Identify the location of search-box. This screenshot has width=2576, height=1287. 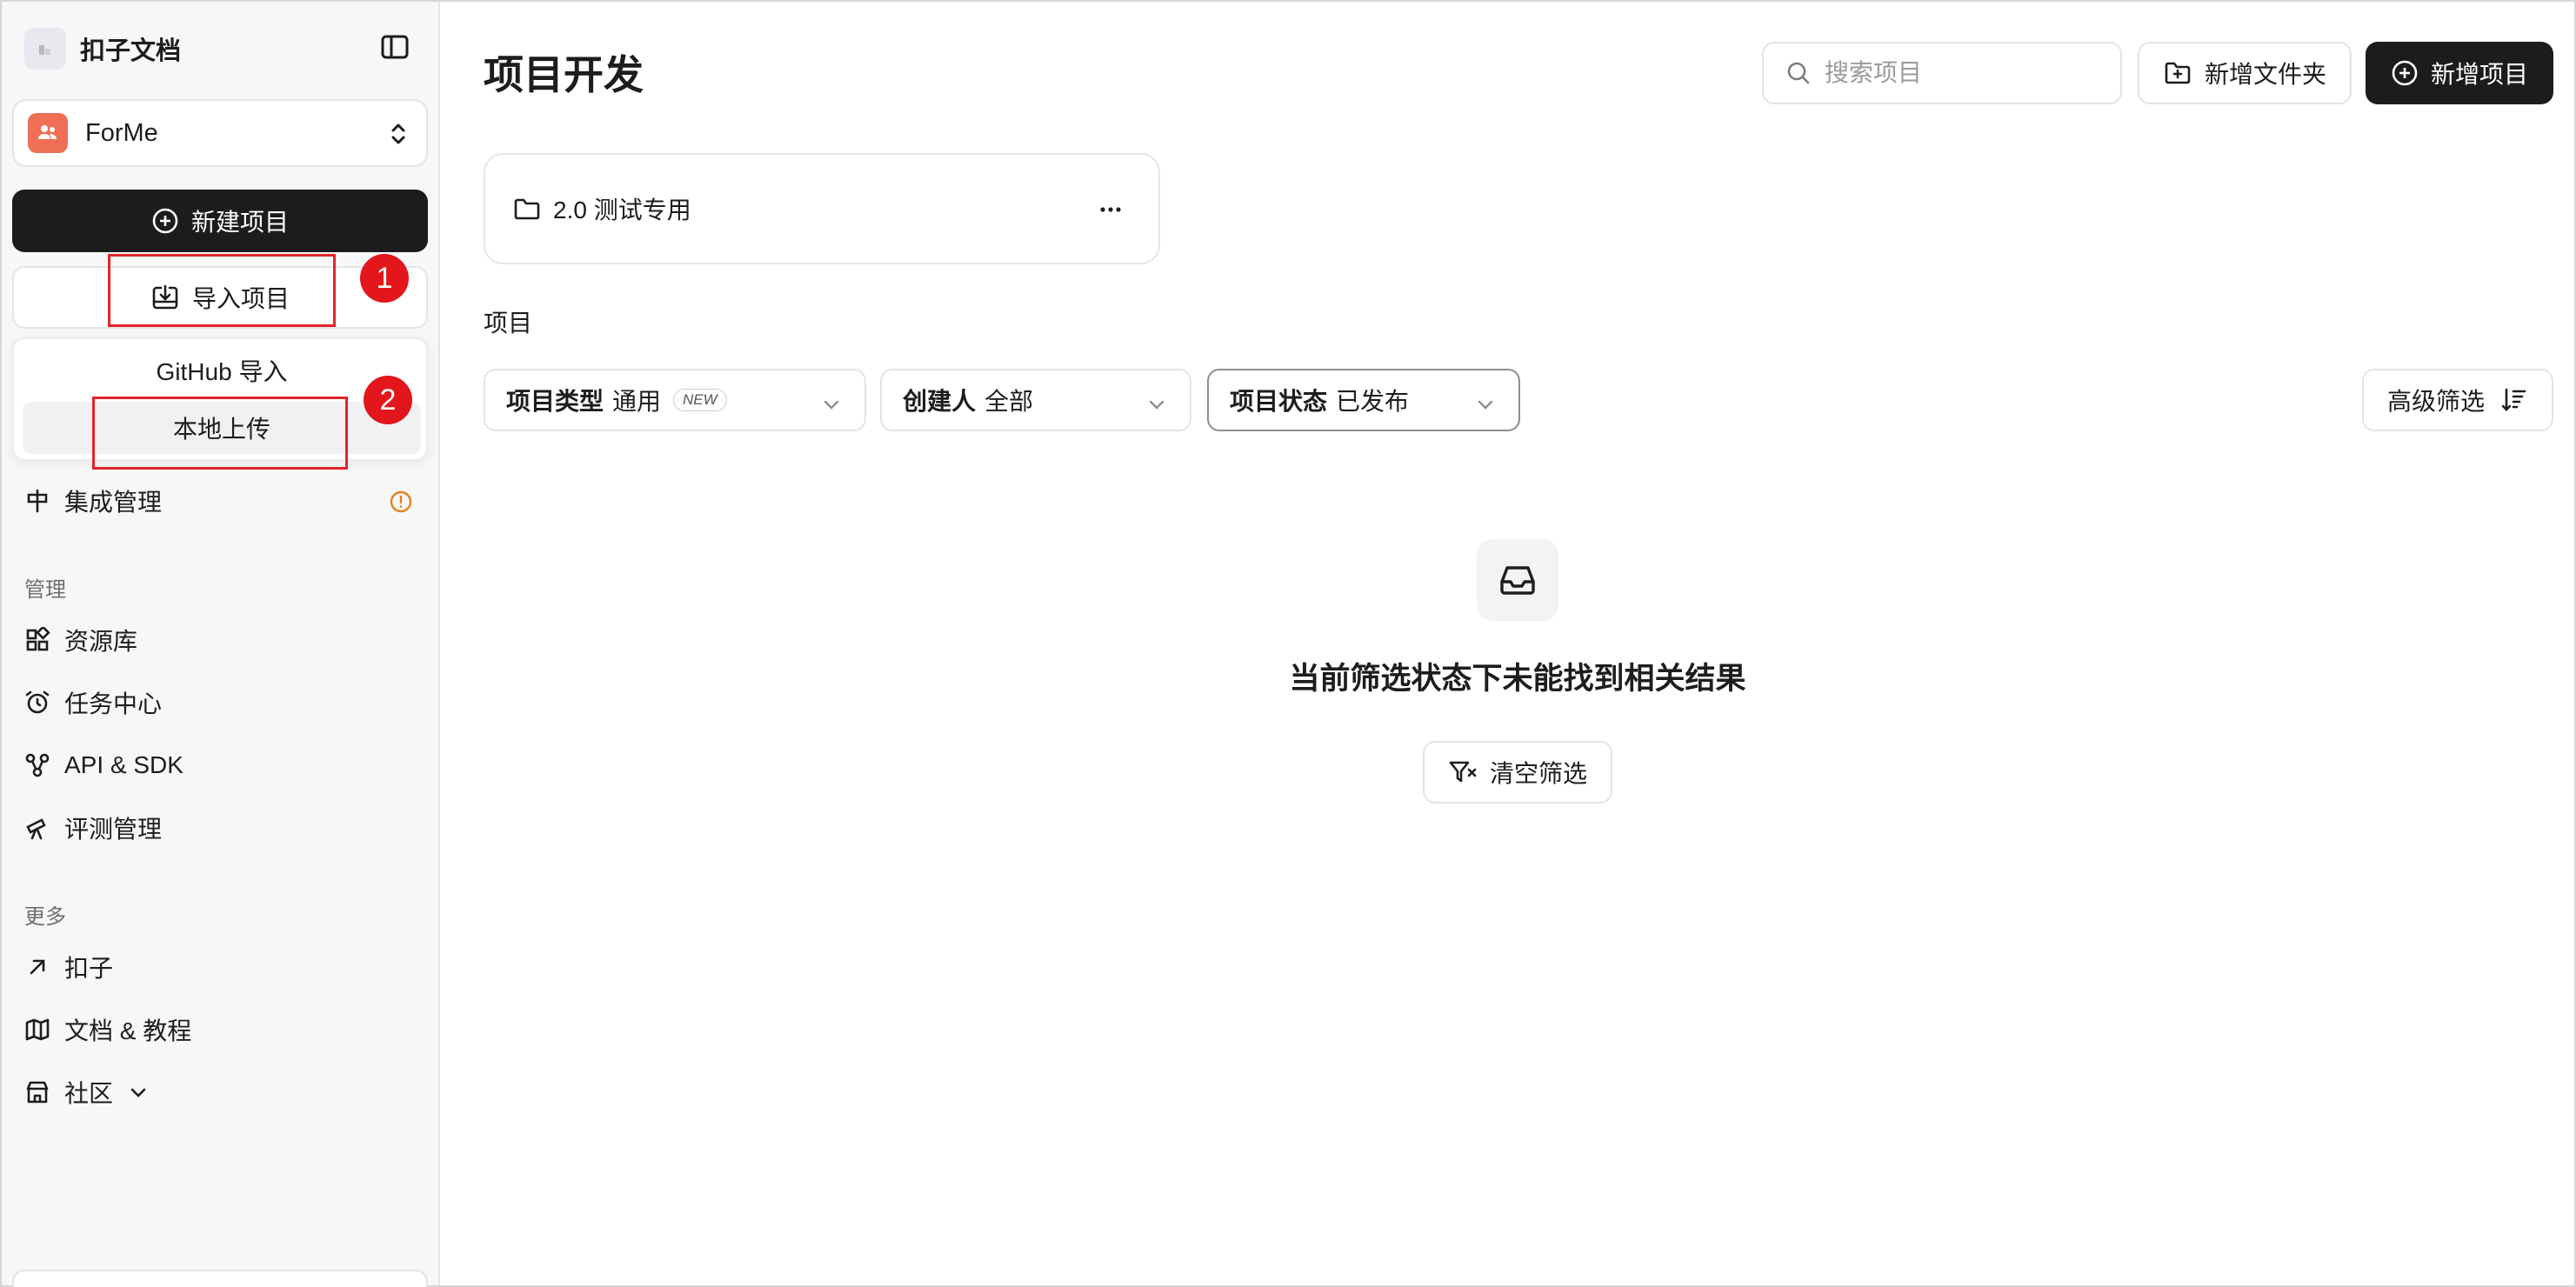
(1942, 73).